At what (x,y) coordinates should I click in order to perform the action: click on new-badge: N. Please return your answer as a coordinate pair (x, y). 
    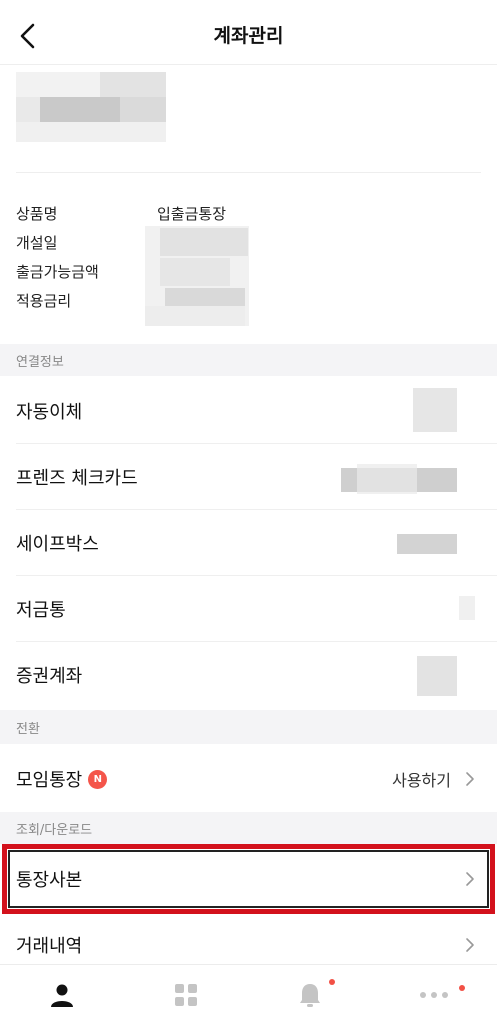
    Looking at the image, I should click on (98, 779).